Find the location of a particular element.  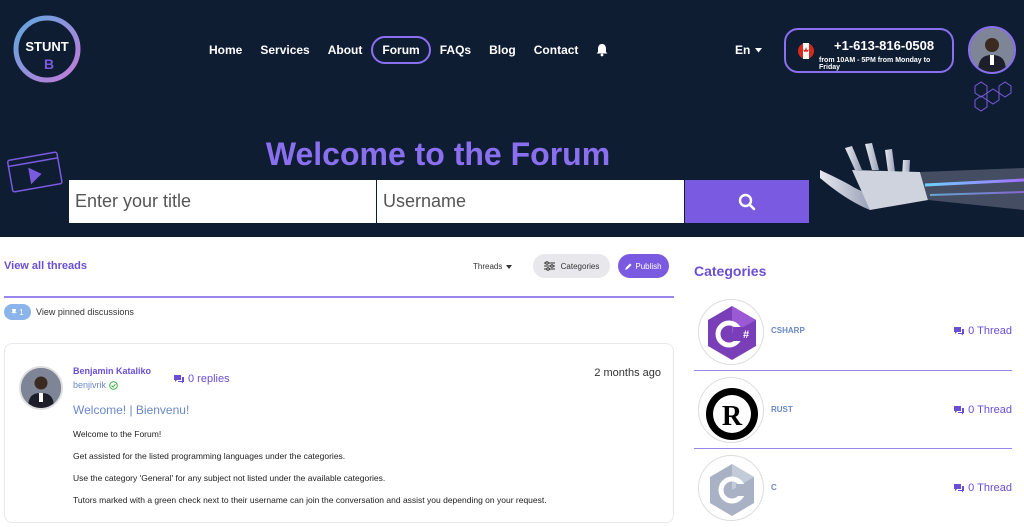

category-row-c: C 0 Thread is located at coordinates (853, 488).